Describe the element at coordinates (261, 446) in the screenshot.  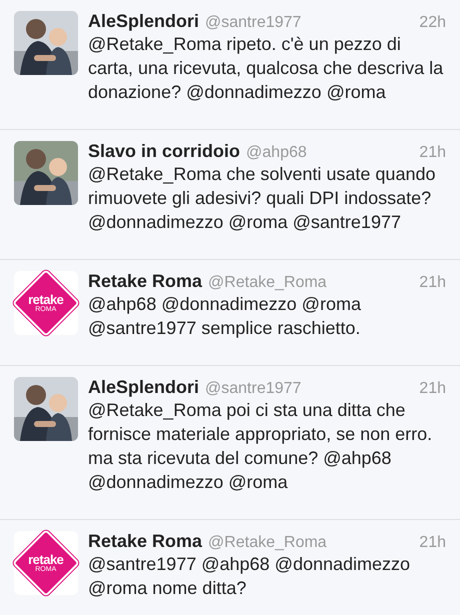
I see `tweet-text: @Retake_Roma poi ci sta una ditta che fornisce materiale appropriato, se non erro. ma sta ricevuta del comune? @ahp68 @donnadimezzo @roma` at that location.